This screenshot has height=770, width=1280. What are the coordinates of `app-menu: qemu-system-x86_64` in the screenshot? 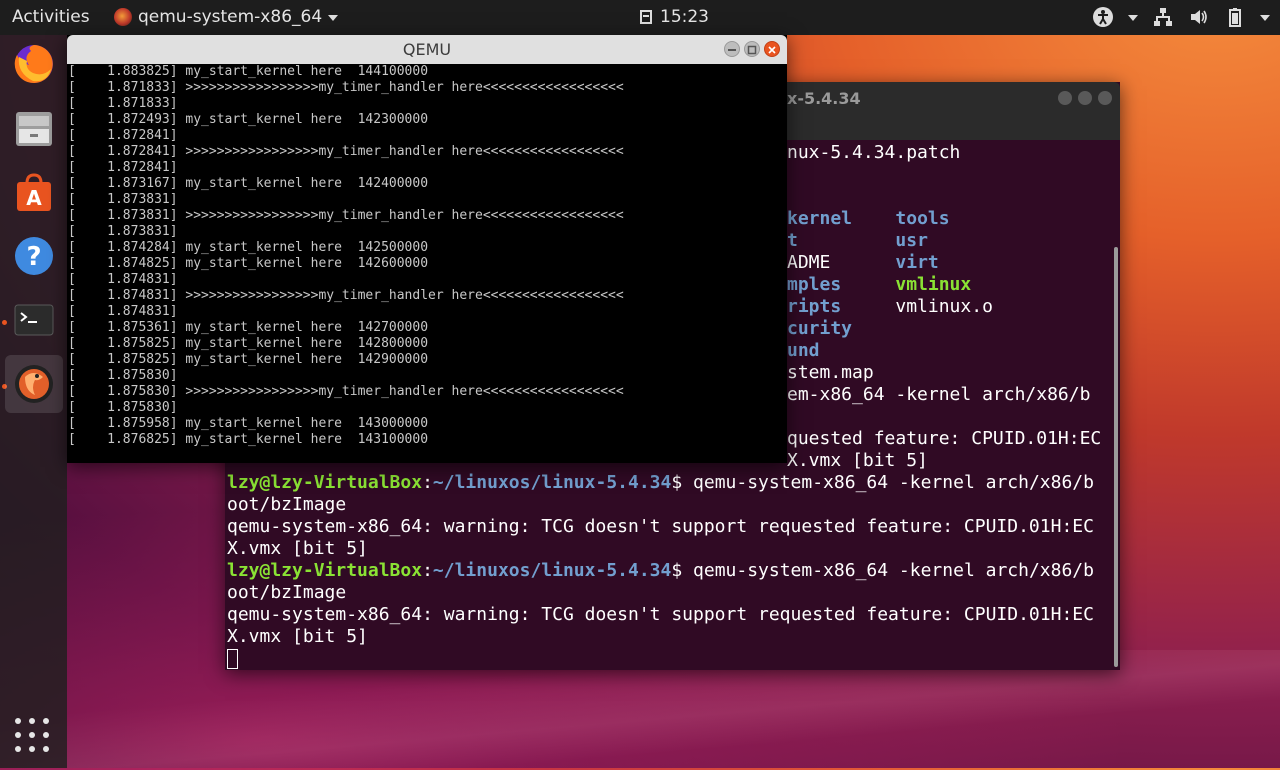 It's located at (226, 17).